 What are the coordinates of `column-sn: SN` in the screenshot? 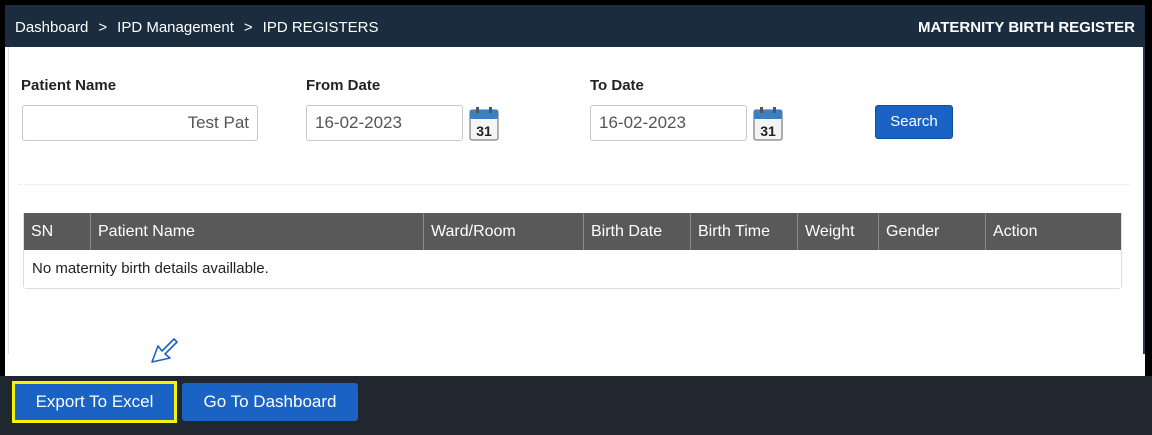 It's located at (57, 231).